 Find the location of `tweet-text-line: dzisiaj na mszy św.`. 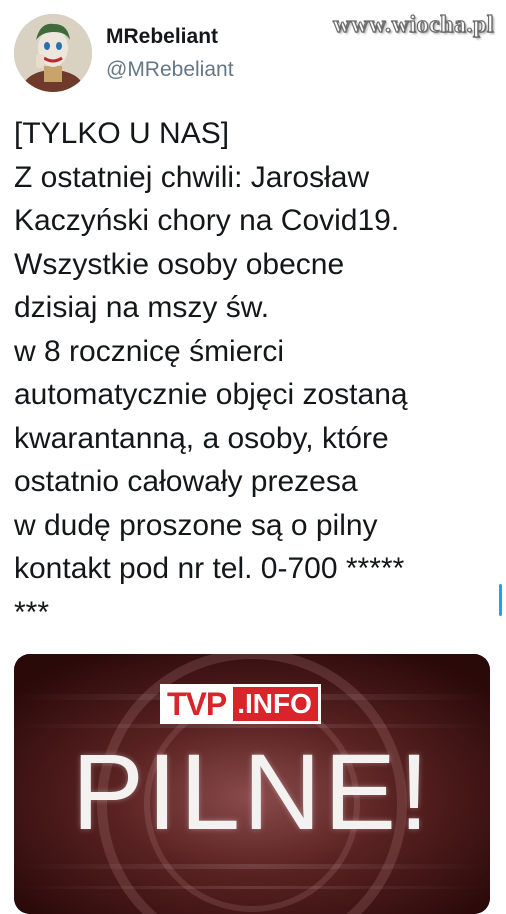

tweet-text-line: dzisiaj na mszy św. is located at coordinates (142, 307).